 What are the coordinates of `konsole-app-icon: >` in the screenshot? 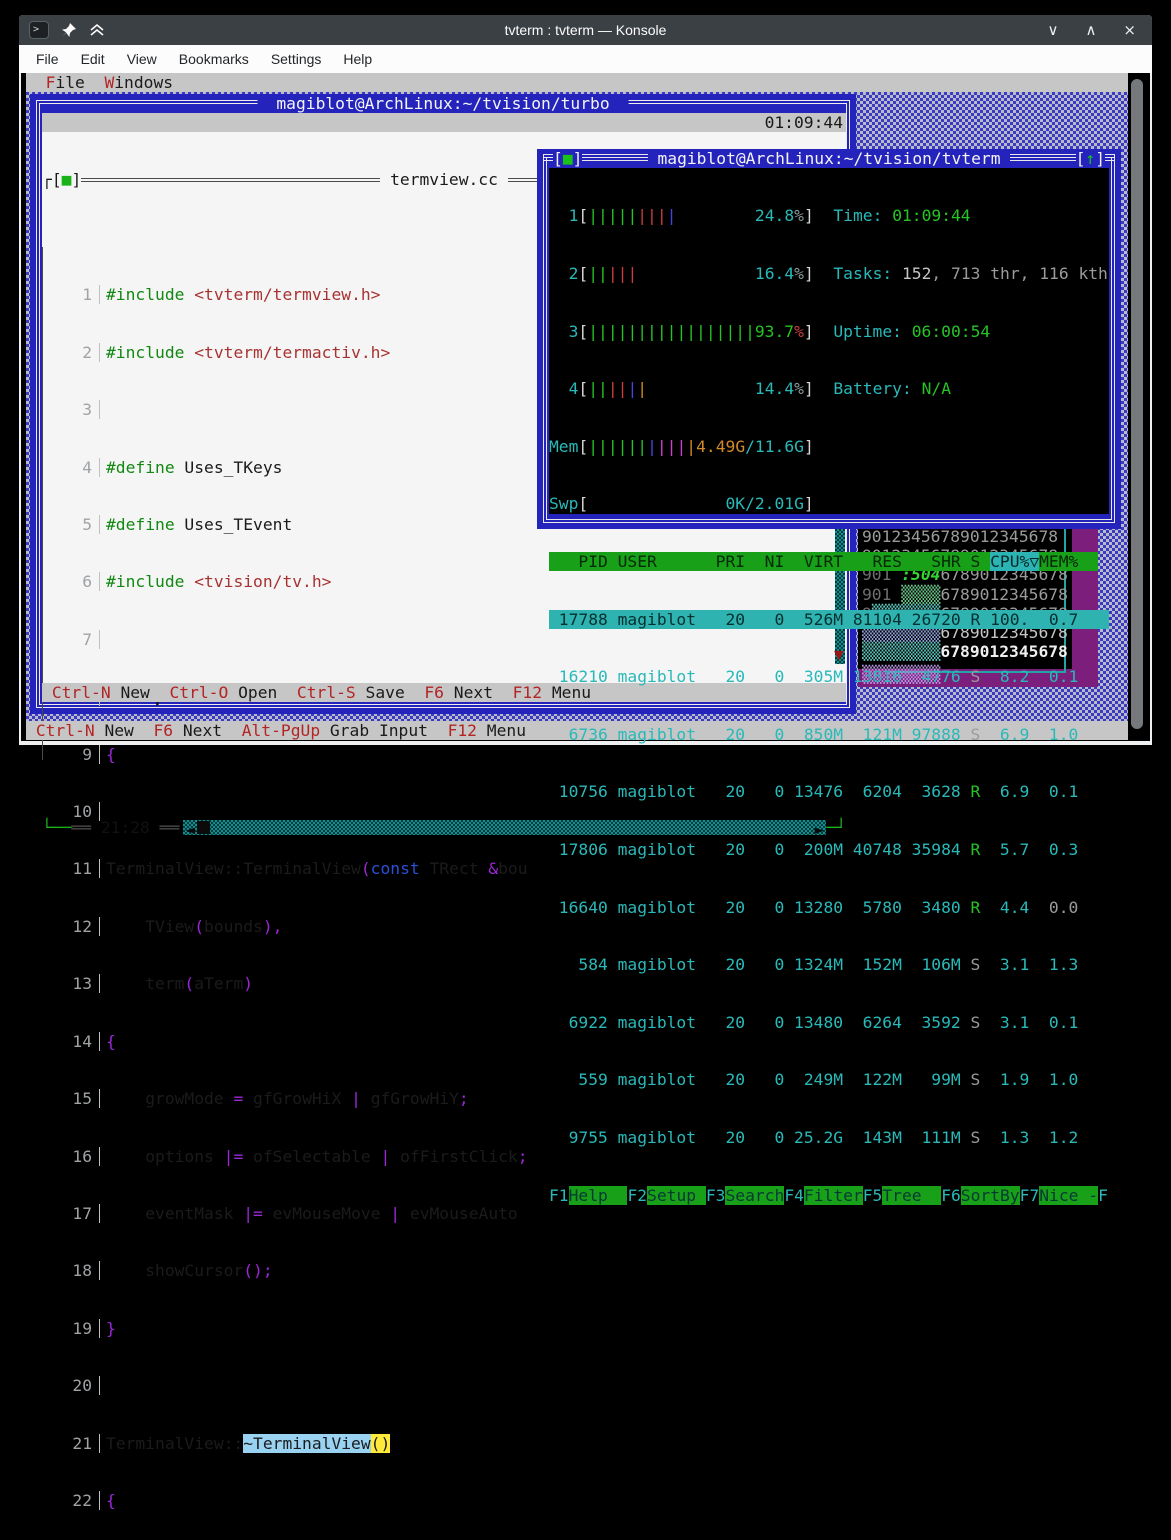 It's located at (39, 30).